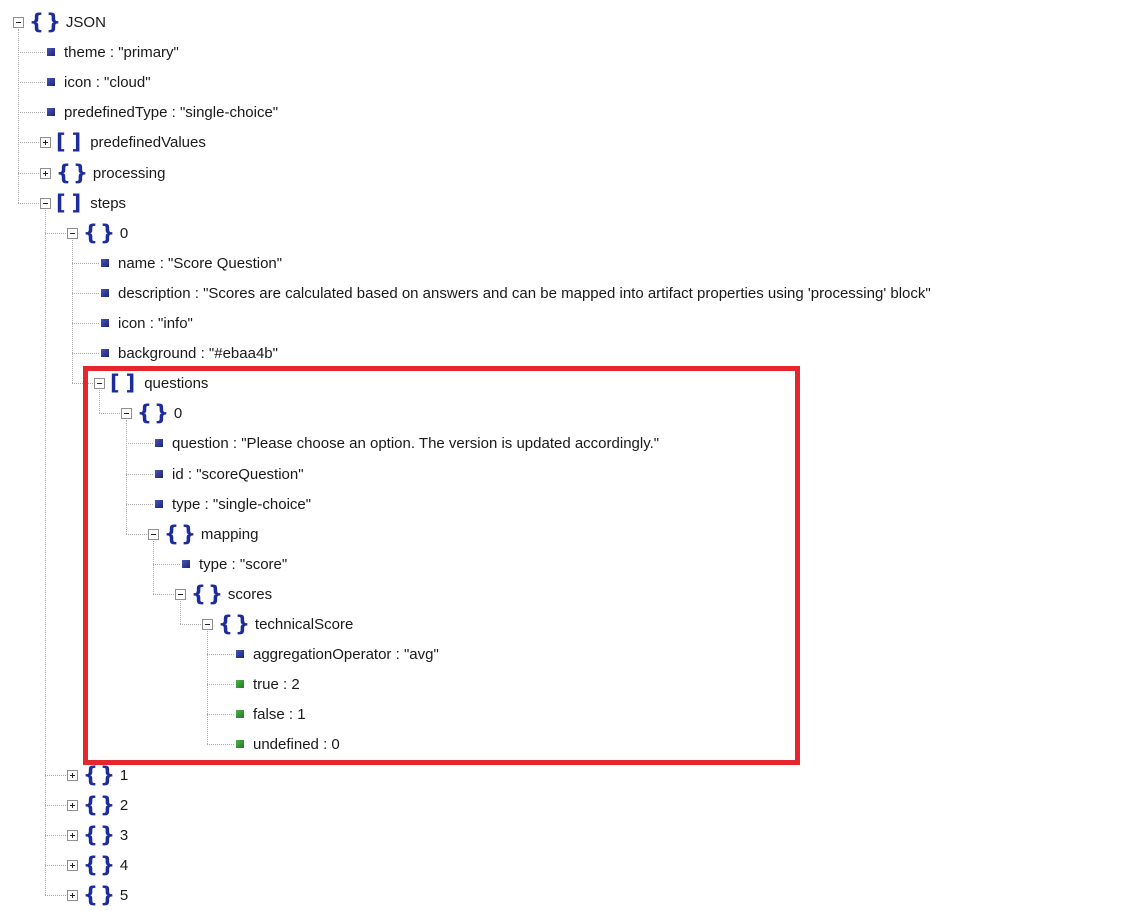 The image size is (1146, 911). I want to click on node-label: JSON, so click(85, 22).